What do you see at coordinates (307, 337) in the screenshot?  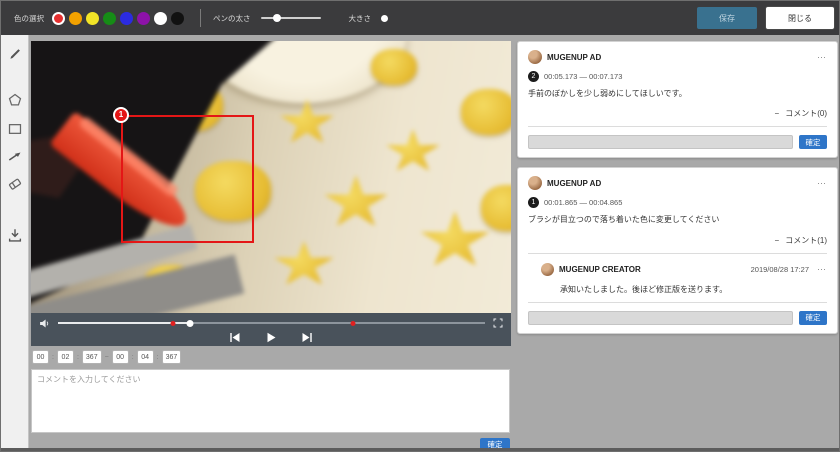 I see `next-frame-button` at bounding box center [307, 337].